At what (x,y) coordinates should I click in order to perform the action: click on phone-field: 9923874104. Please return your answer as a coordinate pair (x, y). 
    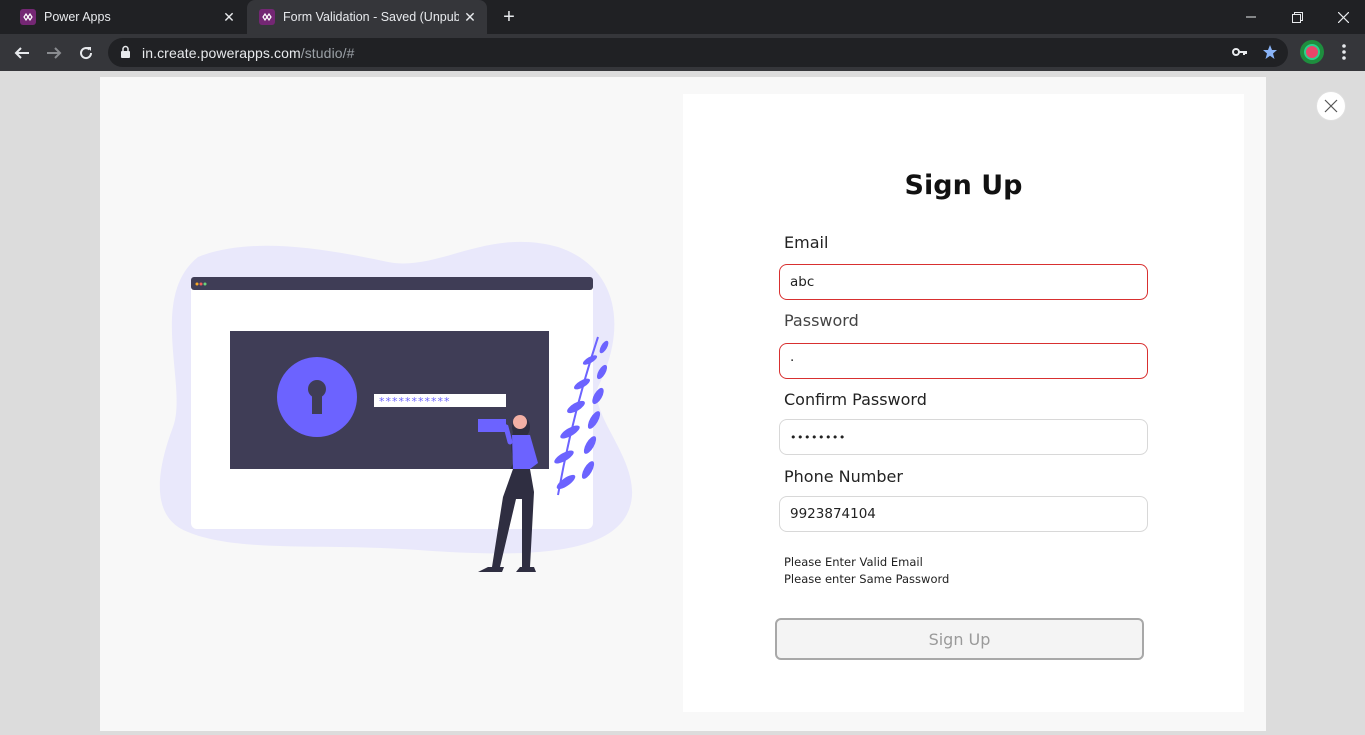
    Looking at the image, I should click on (963, 514).